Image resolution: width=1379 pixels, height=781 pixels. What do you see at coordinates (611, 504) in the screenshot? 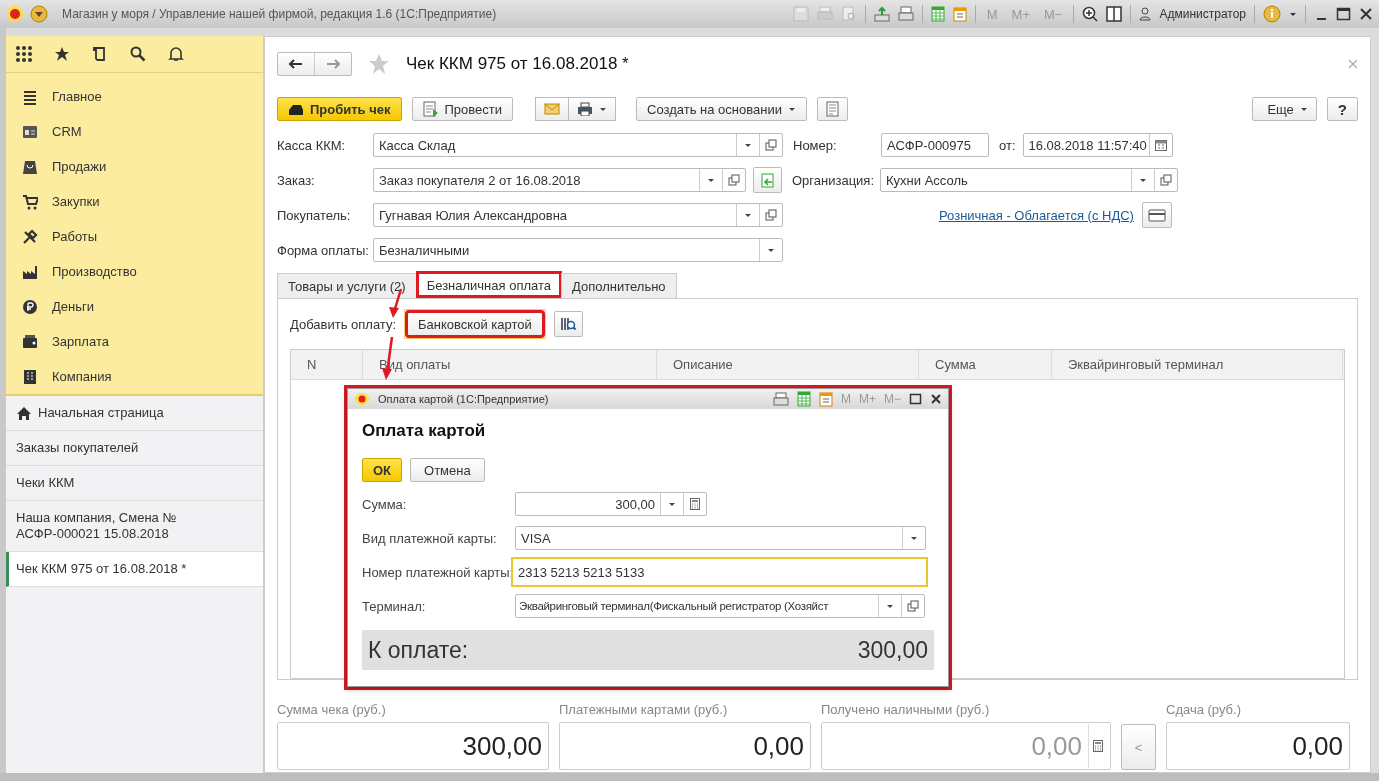
I see `amount-field: 300,00` at bounding box center [611, 504].